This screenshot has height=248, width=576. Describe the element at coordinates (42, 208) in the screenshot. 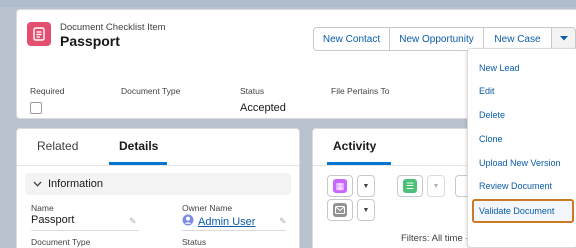

I see `name-field-label: Name` at that location.